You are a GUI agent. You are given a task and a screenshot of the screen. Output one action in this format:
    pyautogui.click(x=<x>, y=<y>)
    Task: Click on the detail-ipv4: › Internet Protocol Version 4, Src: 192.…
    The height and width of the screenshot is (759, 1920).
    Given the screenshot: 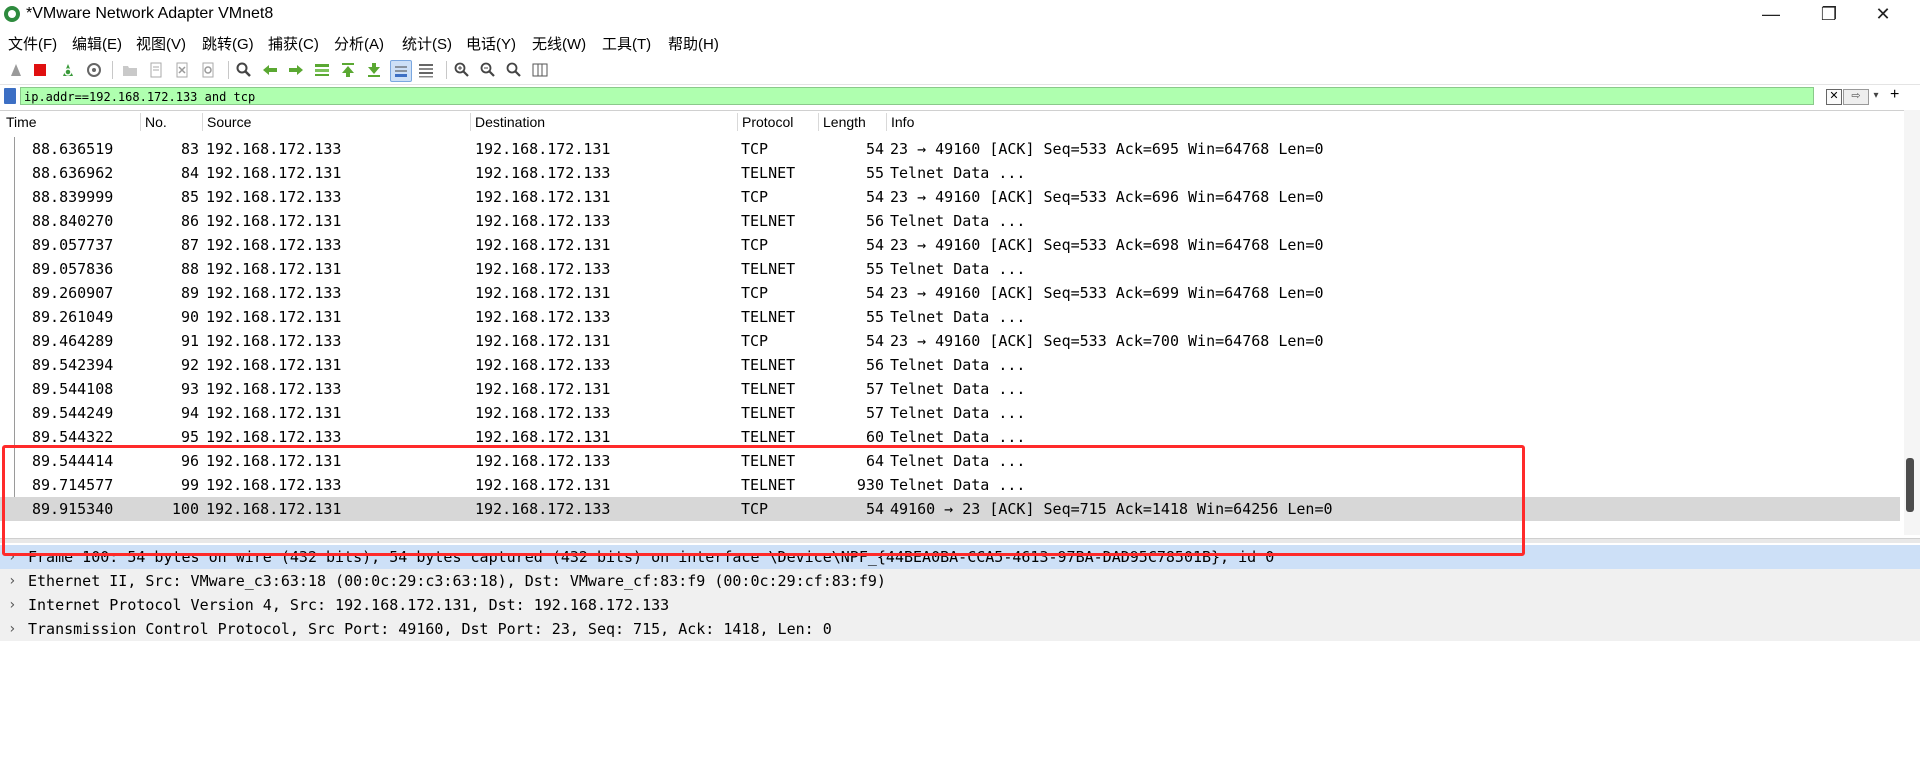 What is the action you would take?
    pyautogui.click(x=960, y=605)
    